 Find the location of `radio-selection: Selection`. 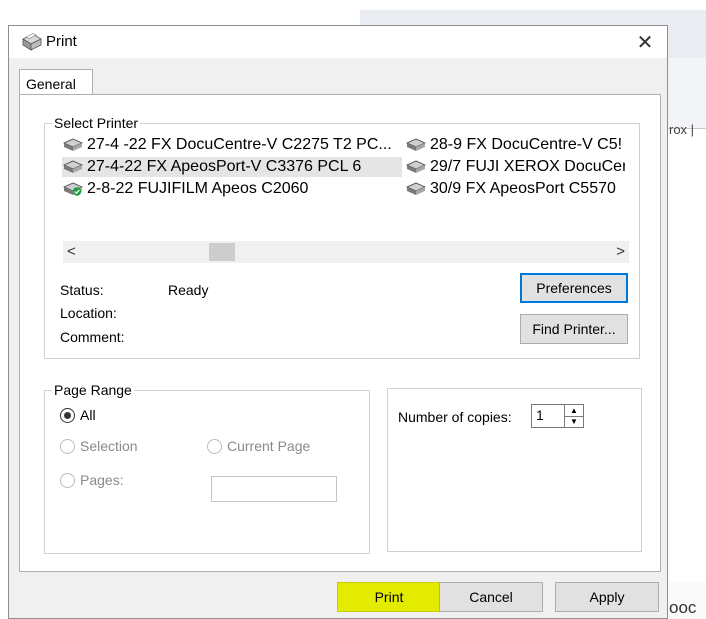

radio-selection: Selection is located at coordinates (99, 446).